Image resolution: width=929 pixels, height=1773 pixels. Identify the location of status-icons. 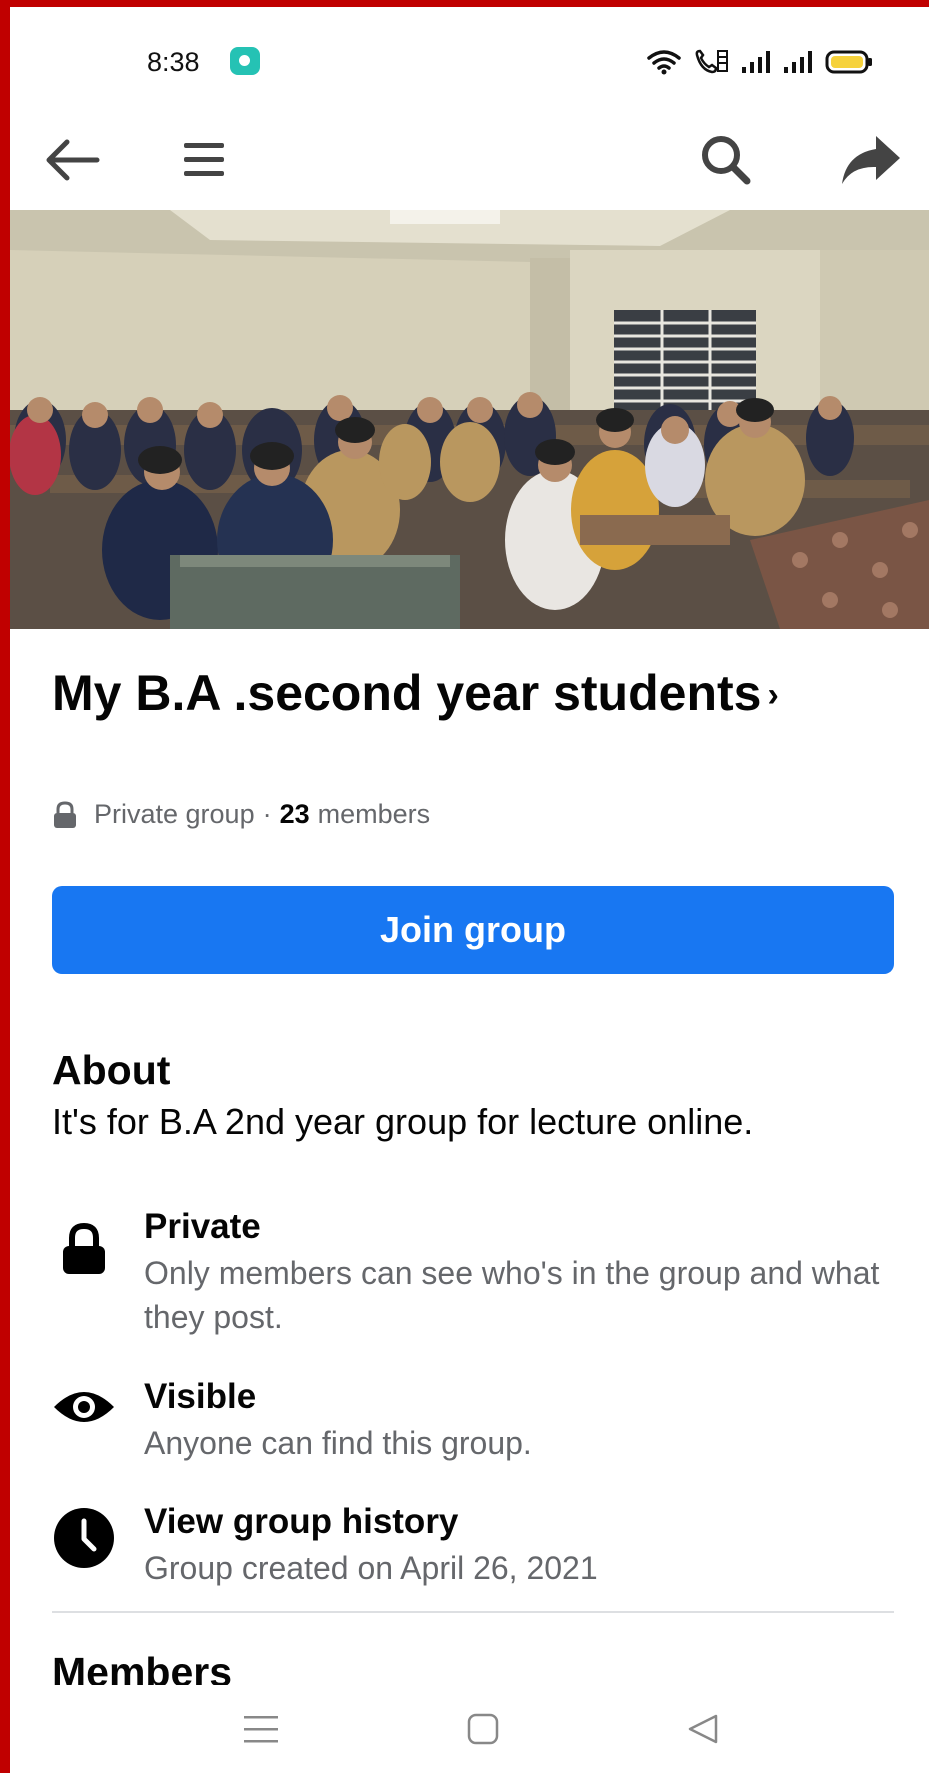
(760, 62).